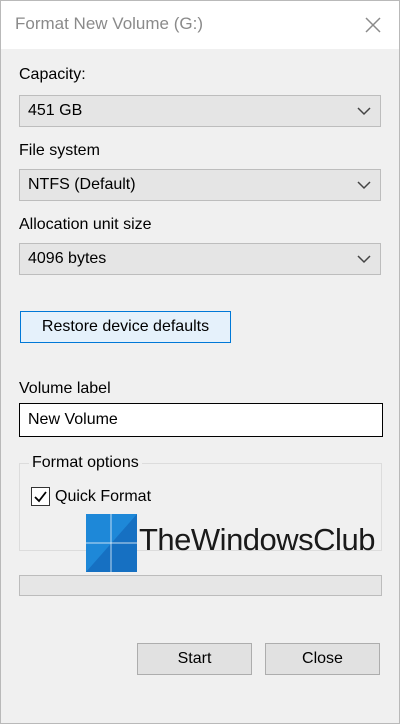  I want to click on watermark-text: TheWindowsClub, so click(257, 539).